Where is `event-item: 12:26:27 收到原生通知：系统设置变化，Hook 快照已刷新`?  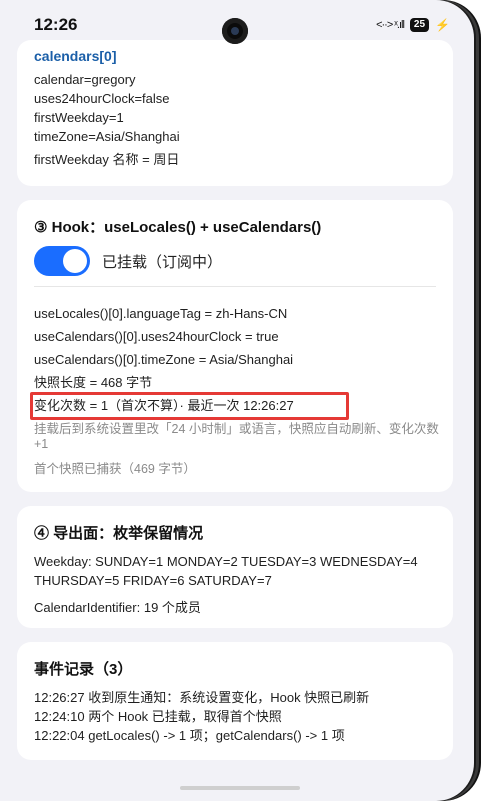 event-item: 12:26:27 收到原生通知：系统设置变化，Hook 快照已刷新 is located at coordinates (202, 697).